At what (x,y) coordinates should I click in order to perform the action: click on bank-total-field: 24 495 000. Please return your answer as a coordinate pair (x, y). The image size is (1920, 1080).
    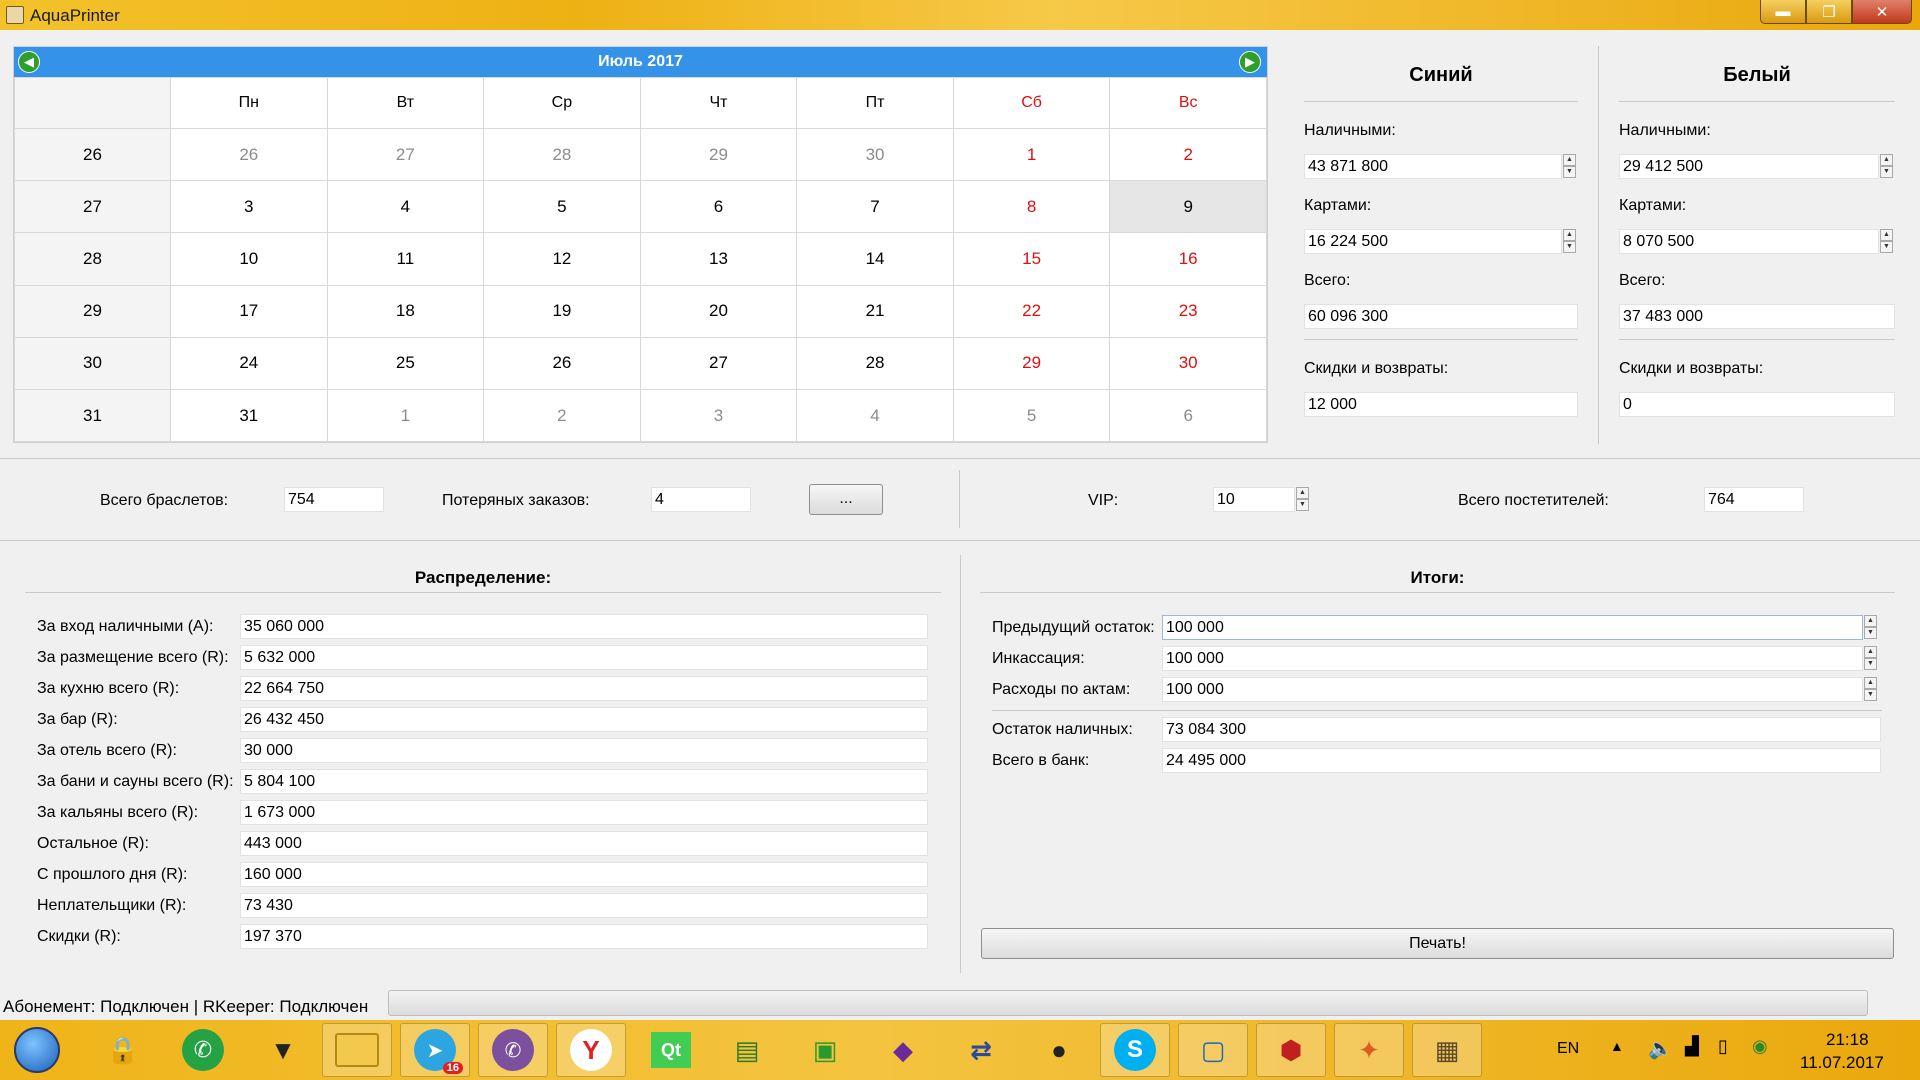
    Looking at the image, I should click on (1521, 760).